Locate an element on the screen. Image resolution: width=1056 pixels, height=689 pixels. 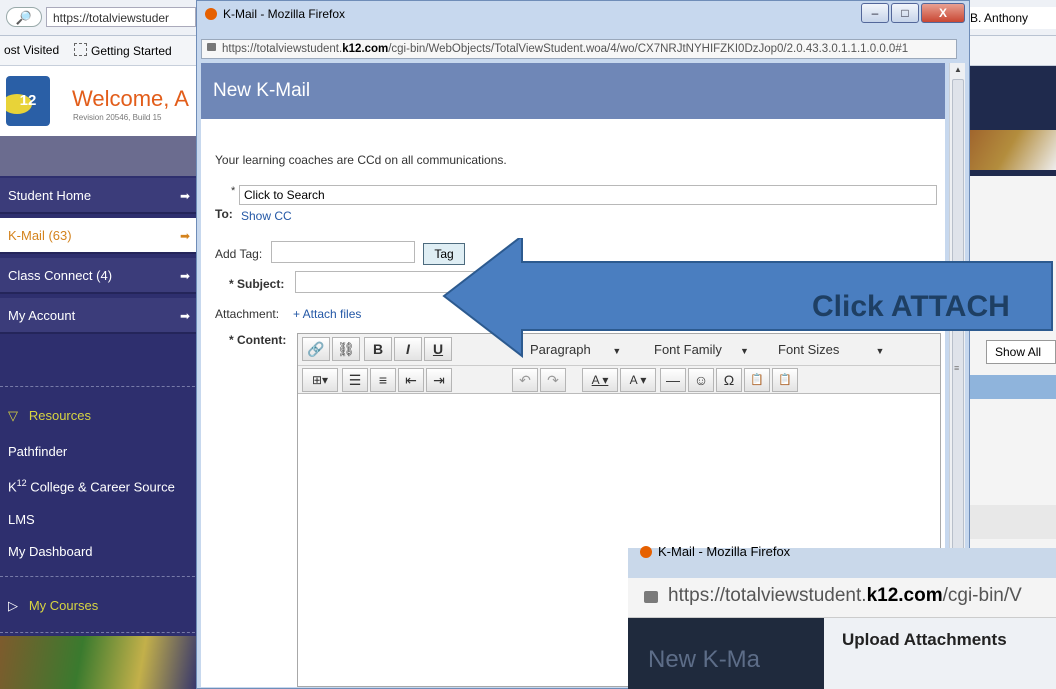
kmail-heading: New K-Mail is located at coordinates (573, 91).